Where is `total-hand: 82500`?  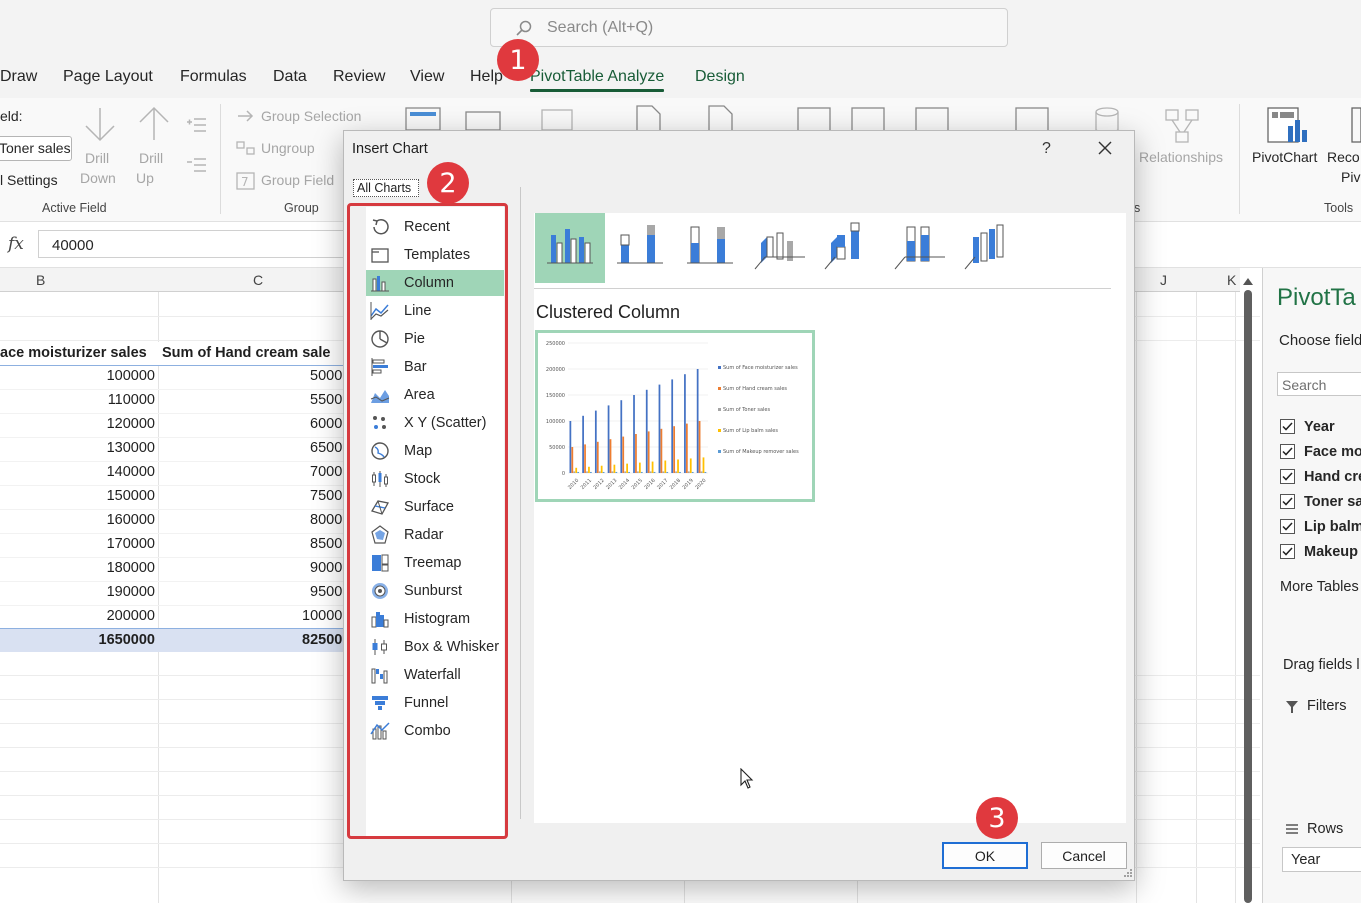 total-hand: 82500 is located at coordinates (322, 640).